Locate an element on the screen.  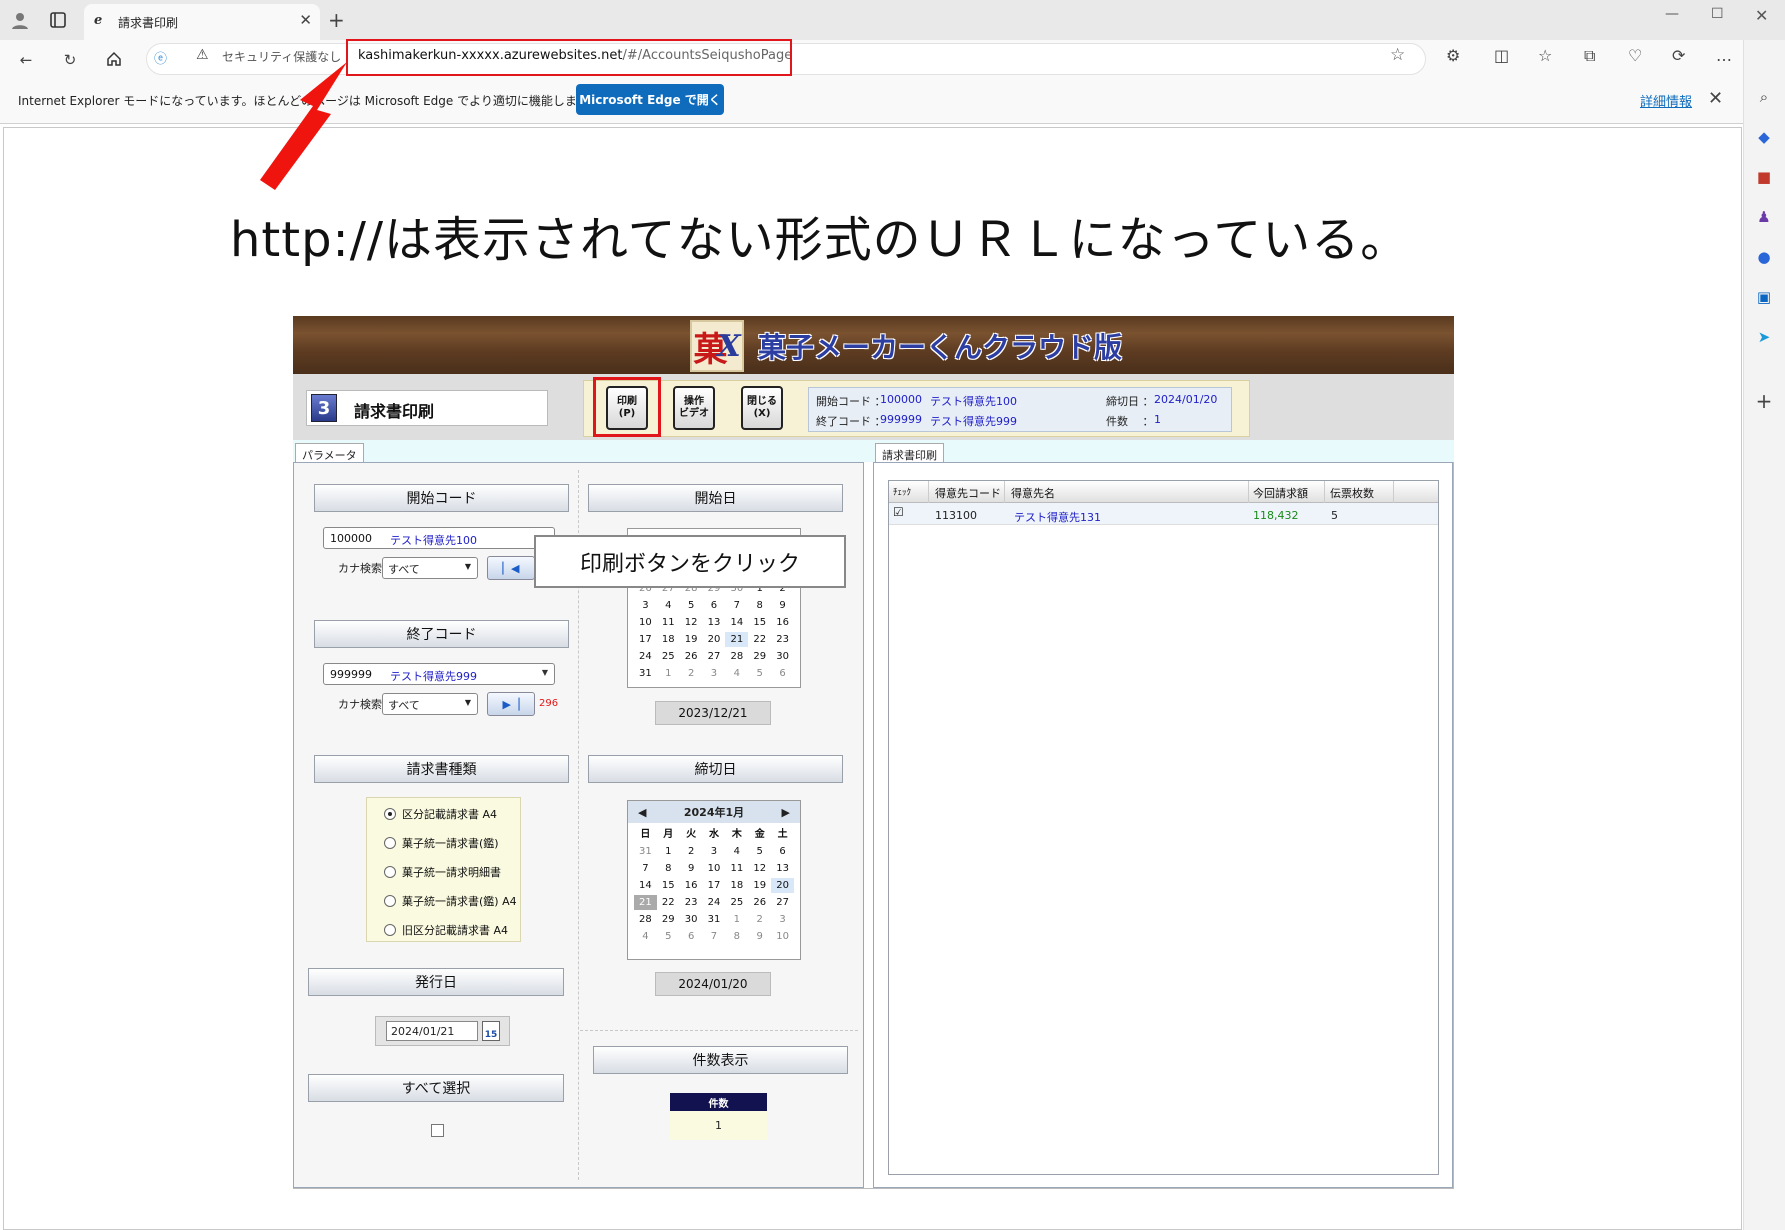
outlook-icon: ▣ is located at coordinates (1764, 297).